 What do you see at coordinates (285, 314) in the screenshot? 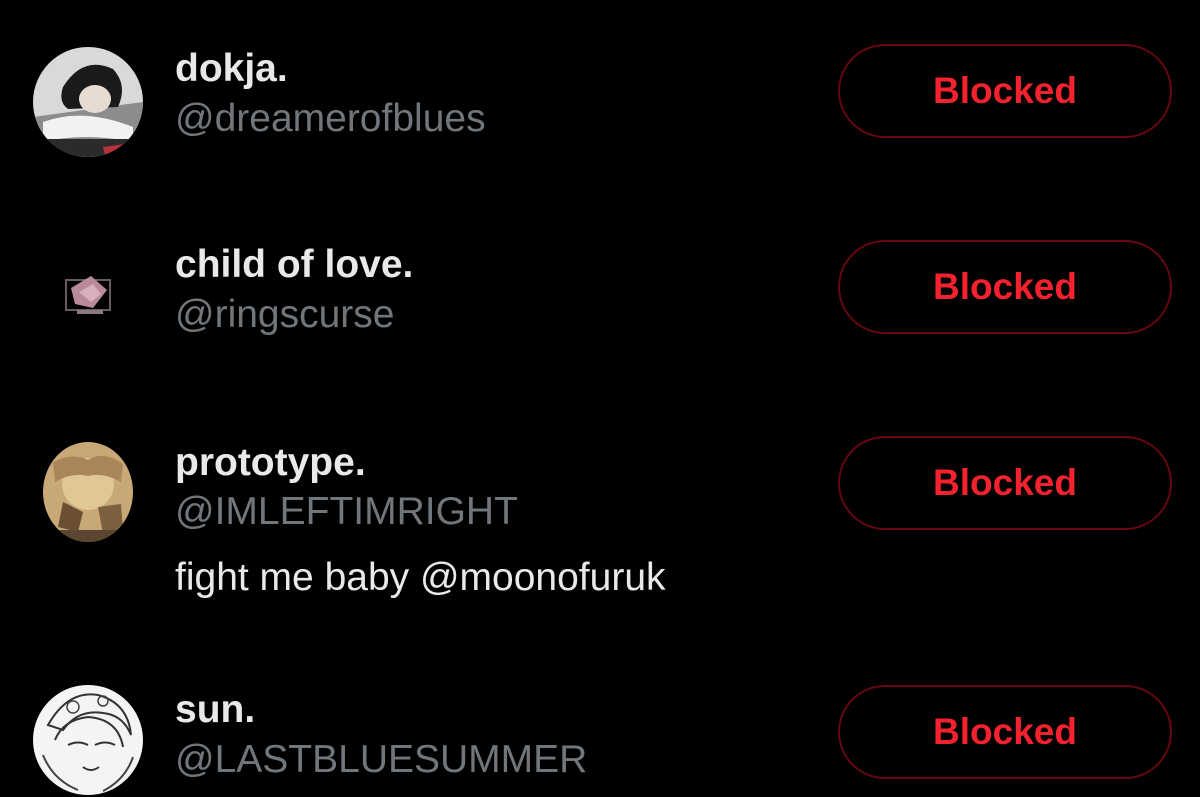
I see `handle: @ringscurse` at bounding box center [285, 314].